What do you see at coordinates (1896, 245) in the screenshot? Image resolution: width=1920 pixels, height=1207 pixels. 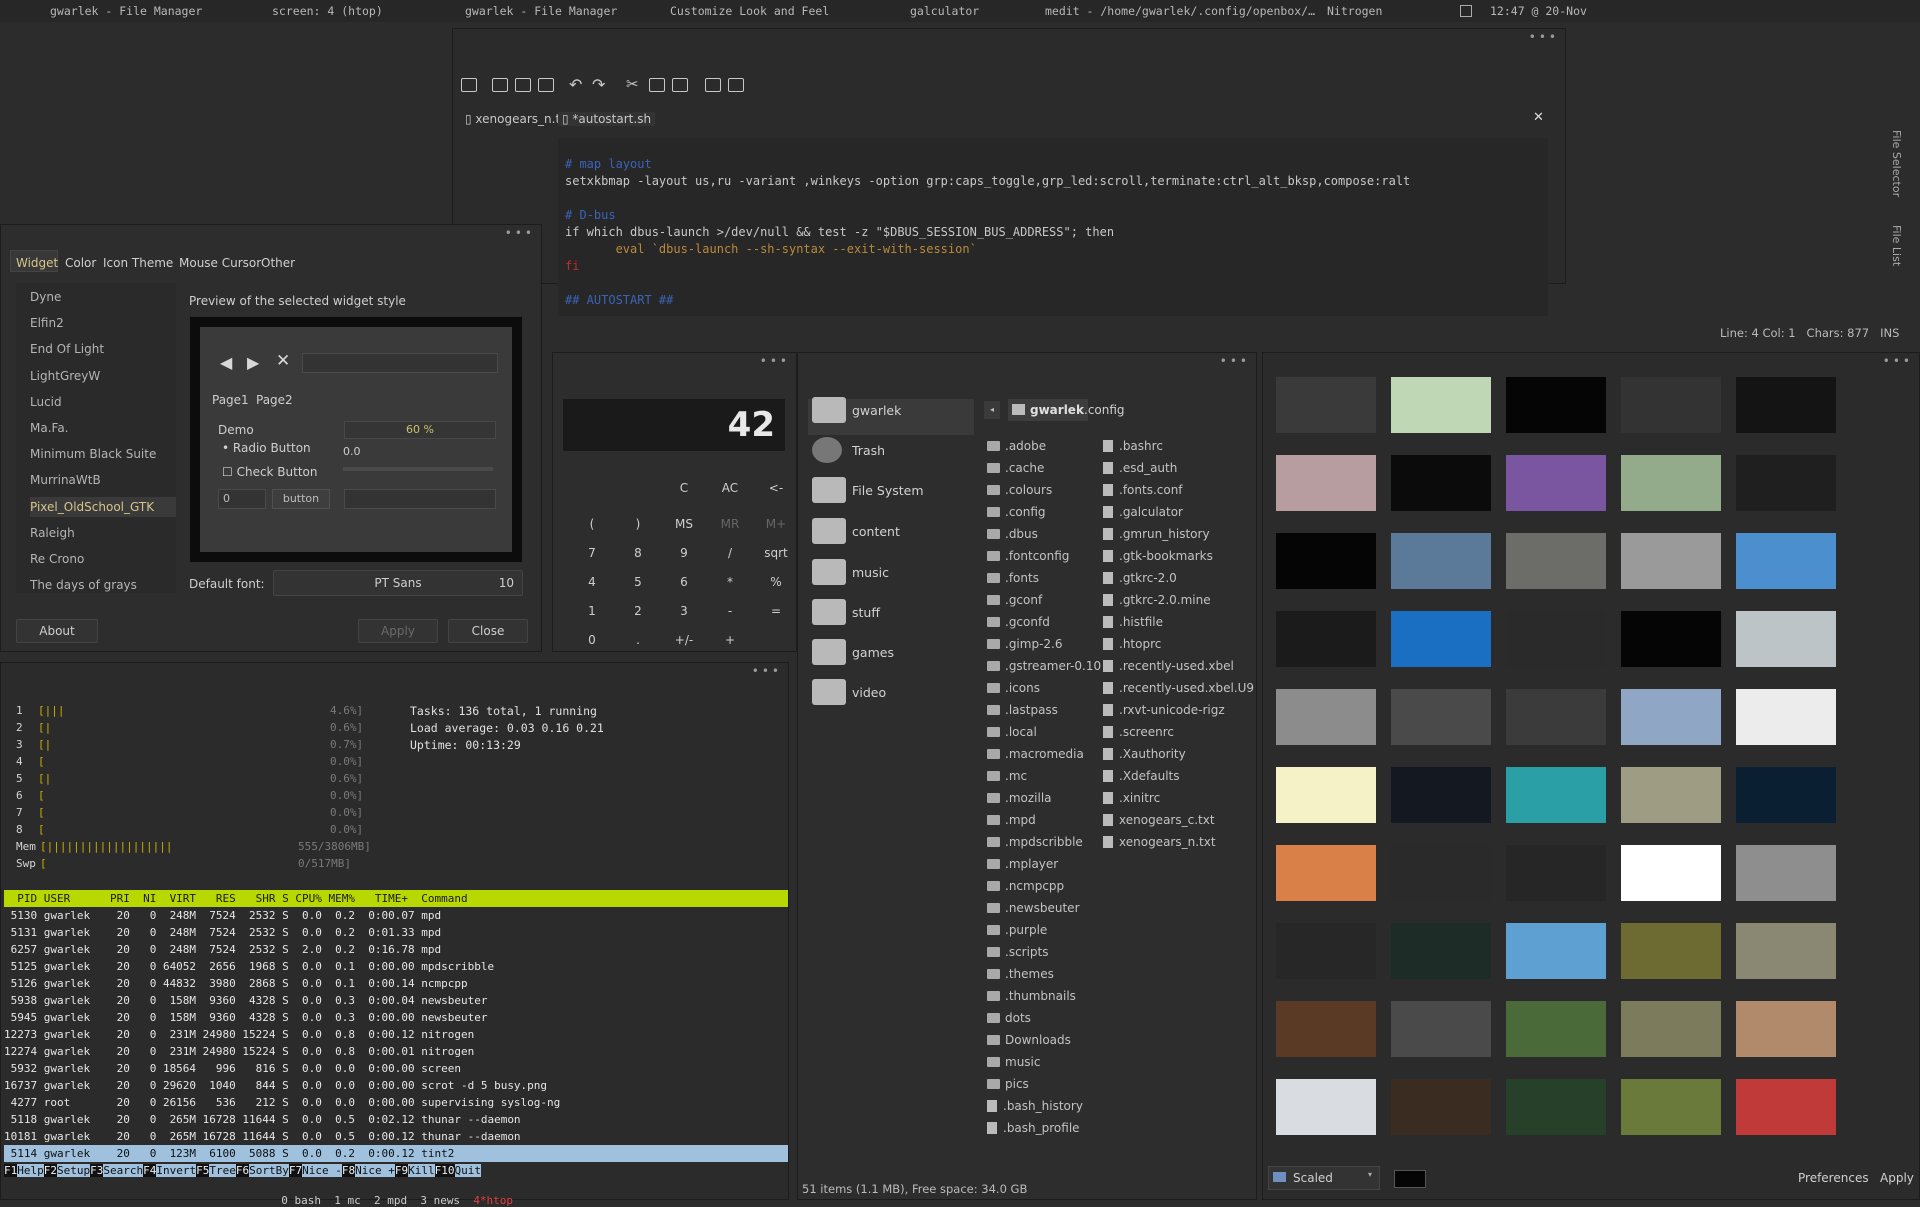 I see `side-tab-file-list: File List` at bounding box center [1896, 245].